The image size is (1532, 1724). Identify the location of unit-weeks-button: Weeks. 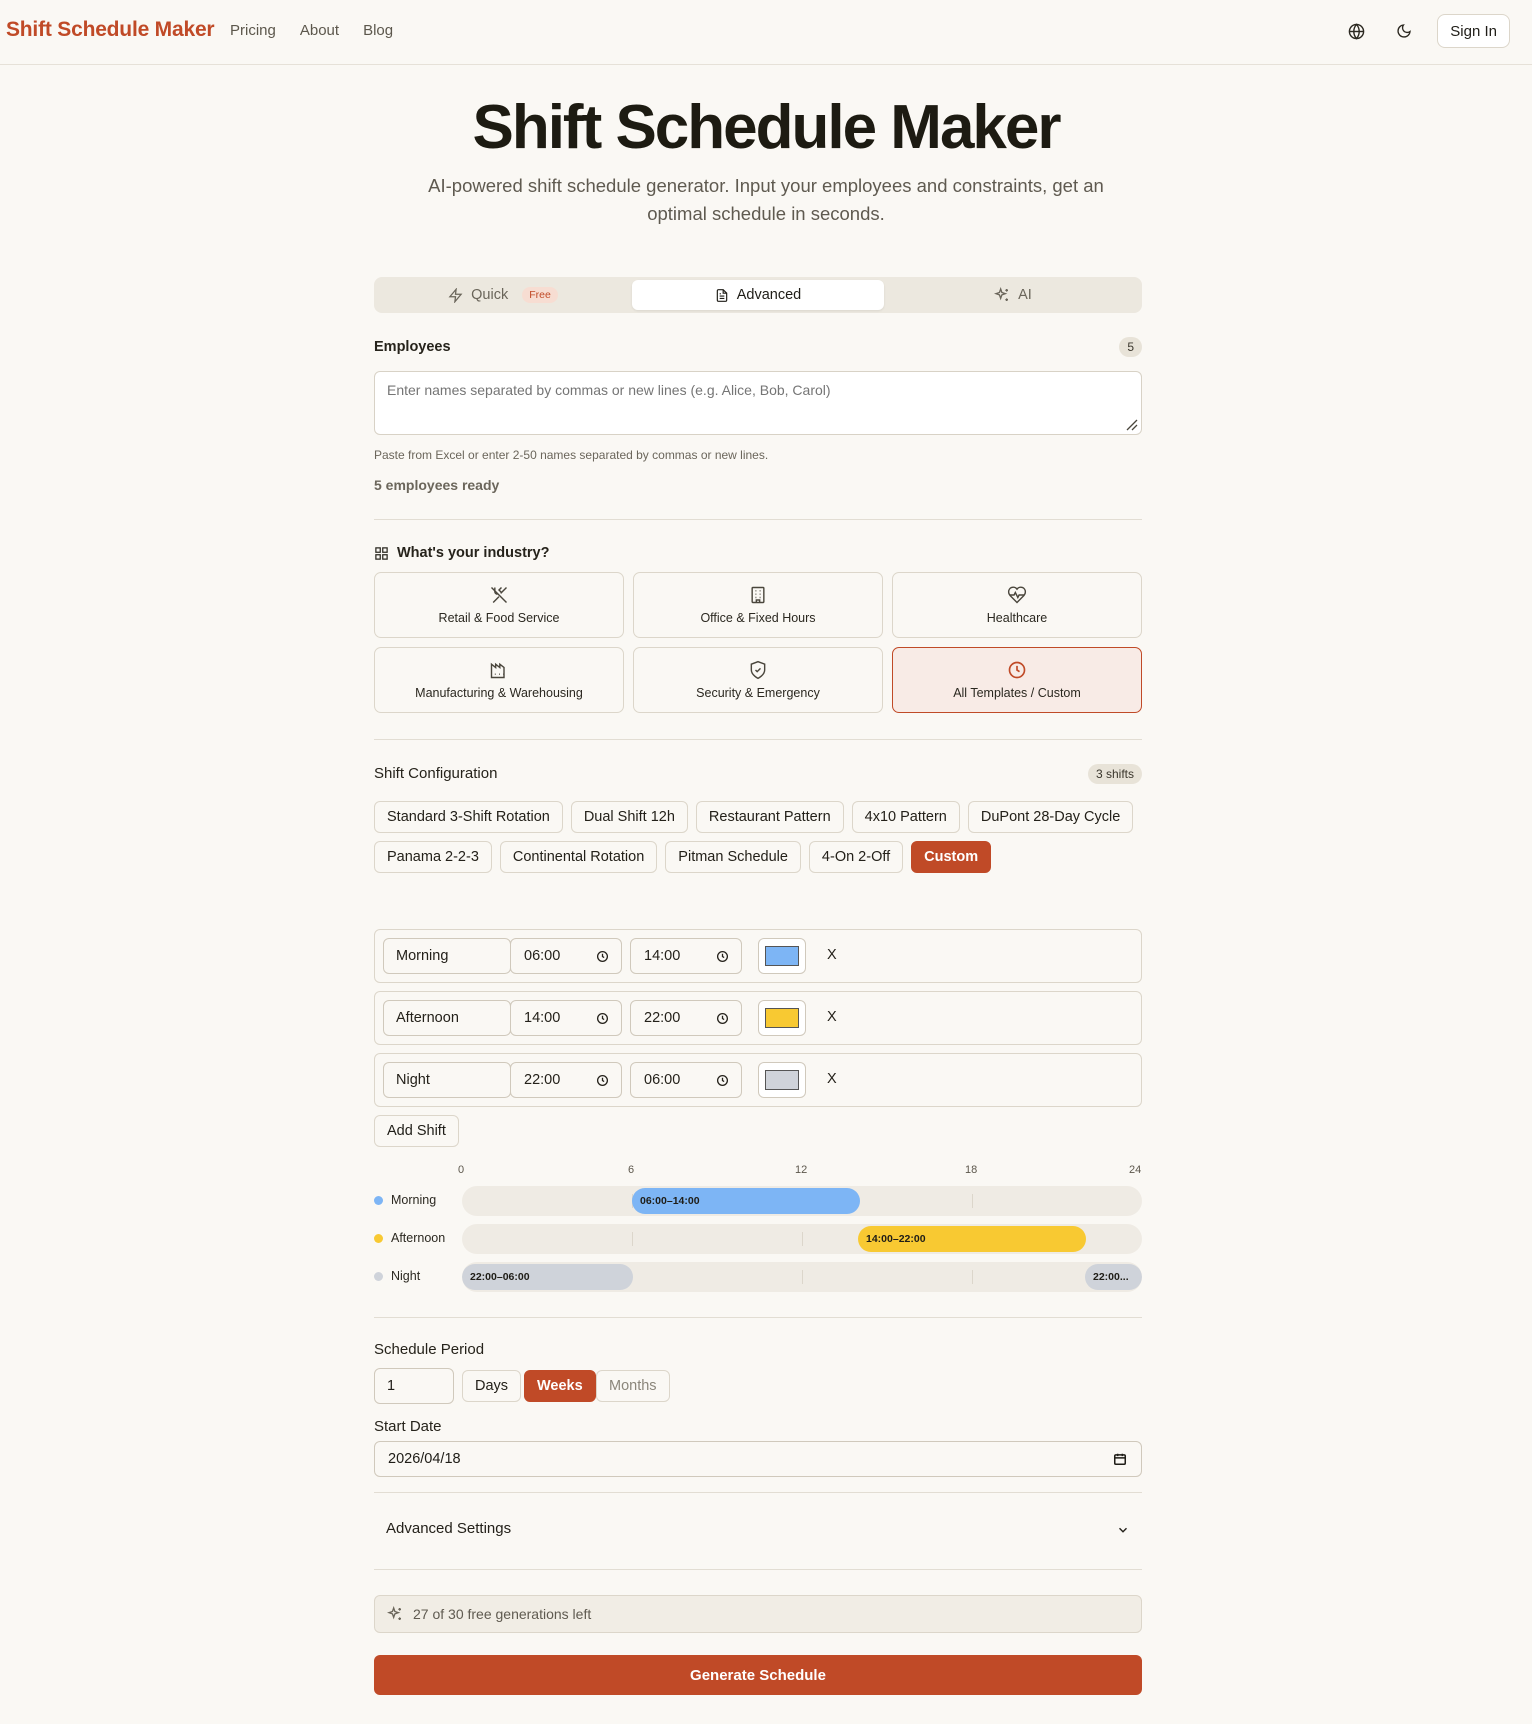
(560, 1386).